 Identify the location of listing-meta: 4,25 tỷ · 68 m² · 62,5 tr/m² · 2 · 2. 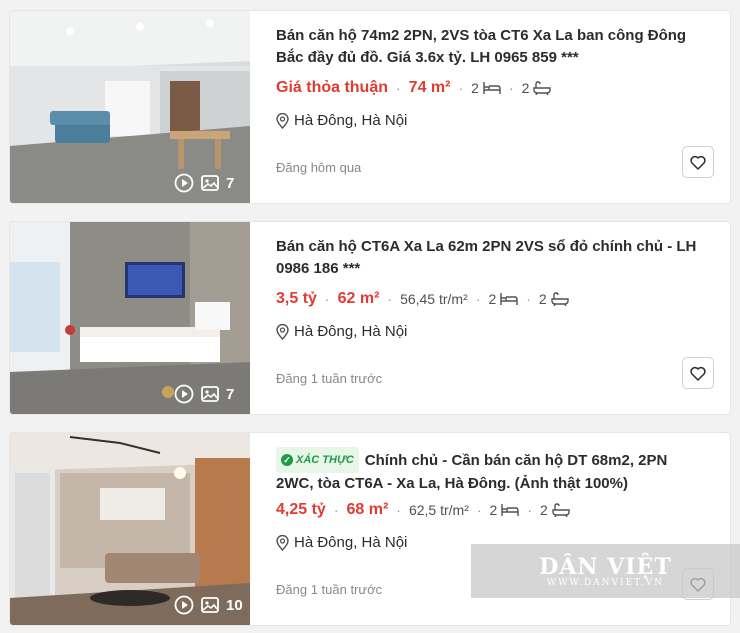
(423, 510).